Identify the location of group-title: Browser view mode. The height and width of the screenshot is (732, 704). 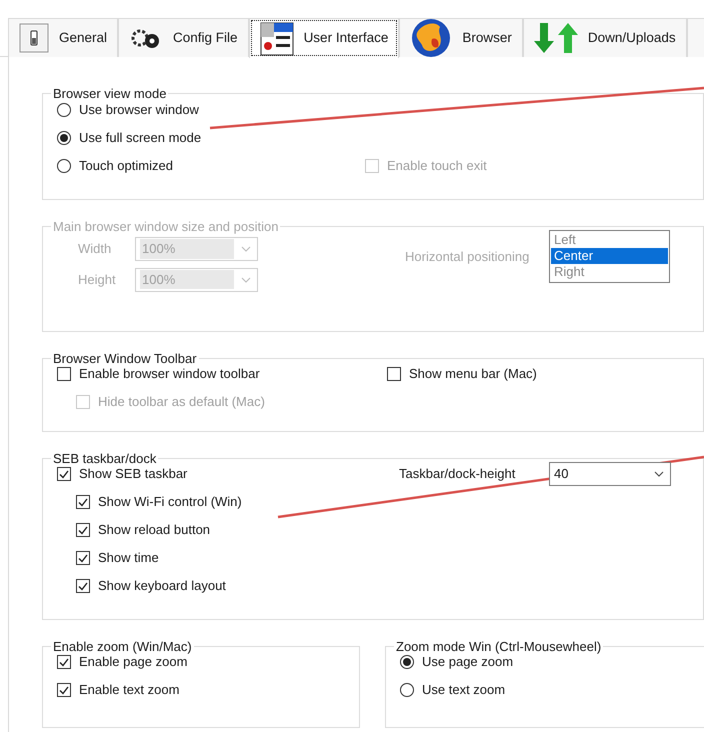
(110, 93).